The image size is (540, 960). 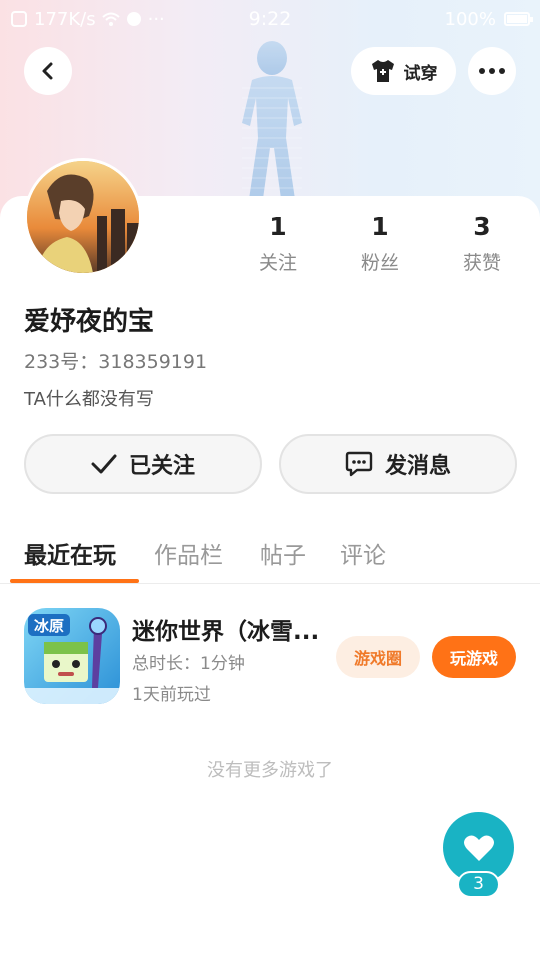 I want to click on more-button, so click(x=492, y=71).